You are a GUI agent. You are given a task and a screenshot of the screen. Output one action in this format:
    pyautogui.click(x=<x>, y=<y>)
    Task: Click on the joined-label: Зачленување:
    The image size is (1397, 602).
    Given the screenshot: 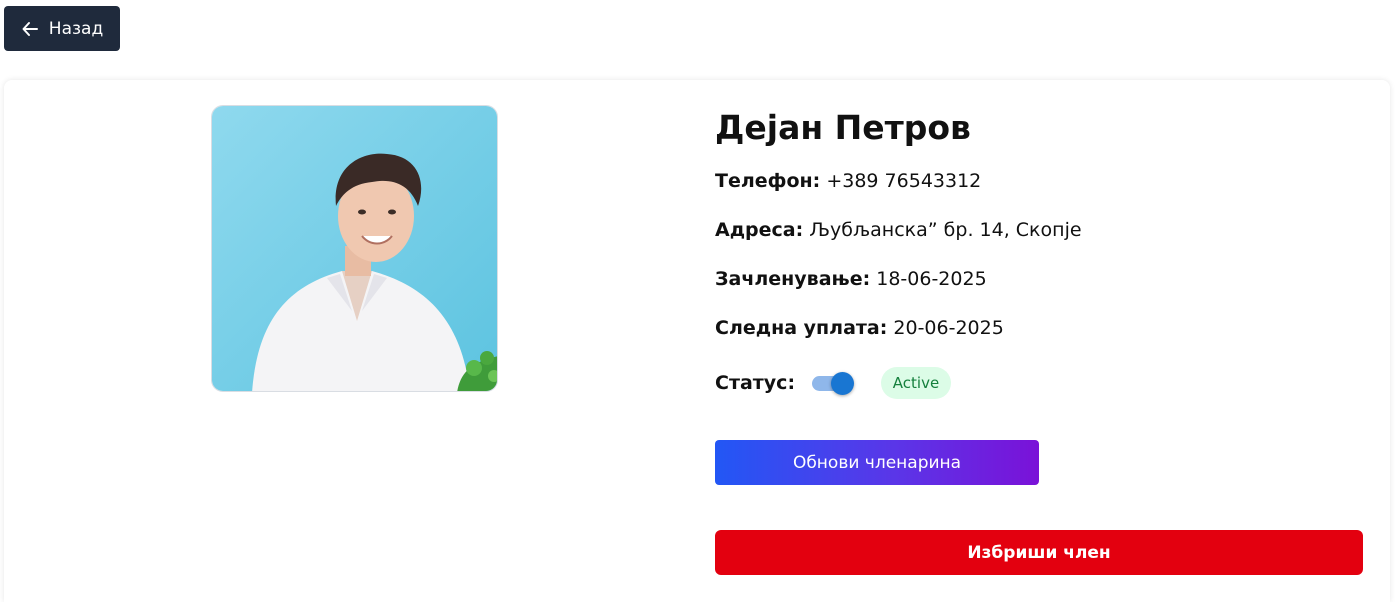 What is the action you would take?
    pyautogui.click(x=793, y=279)
    